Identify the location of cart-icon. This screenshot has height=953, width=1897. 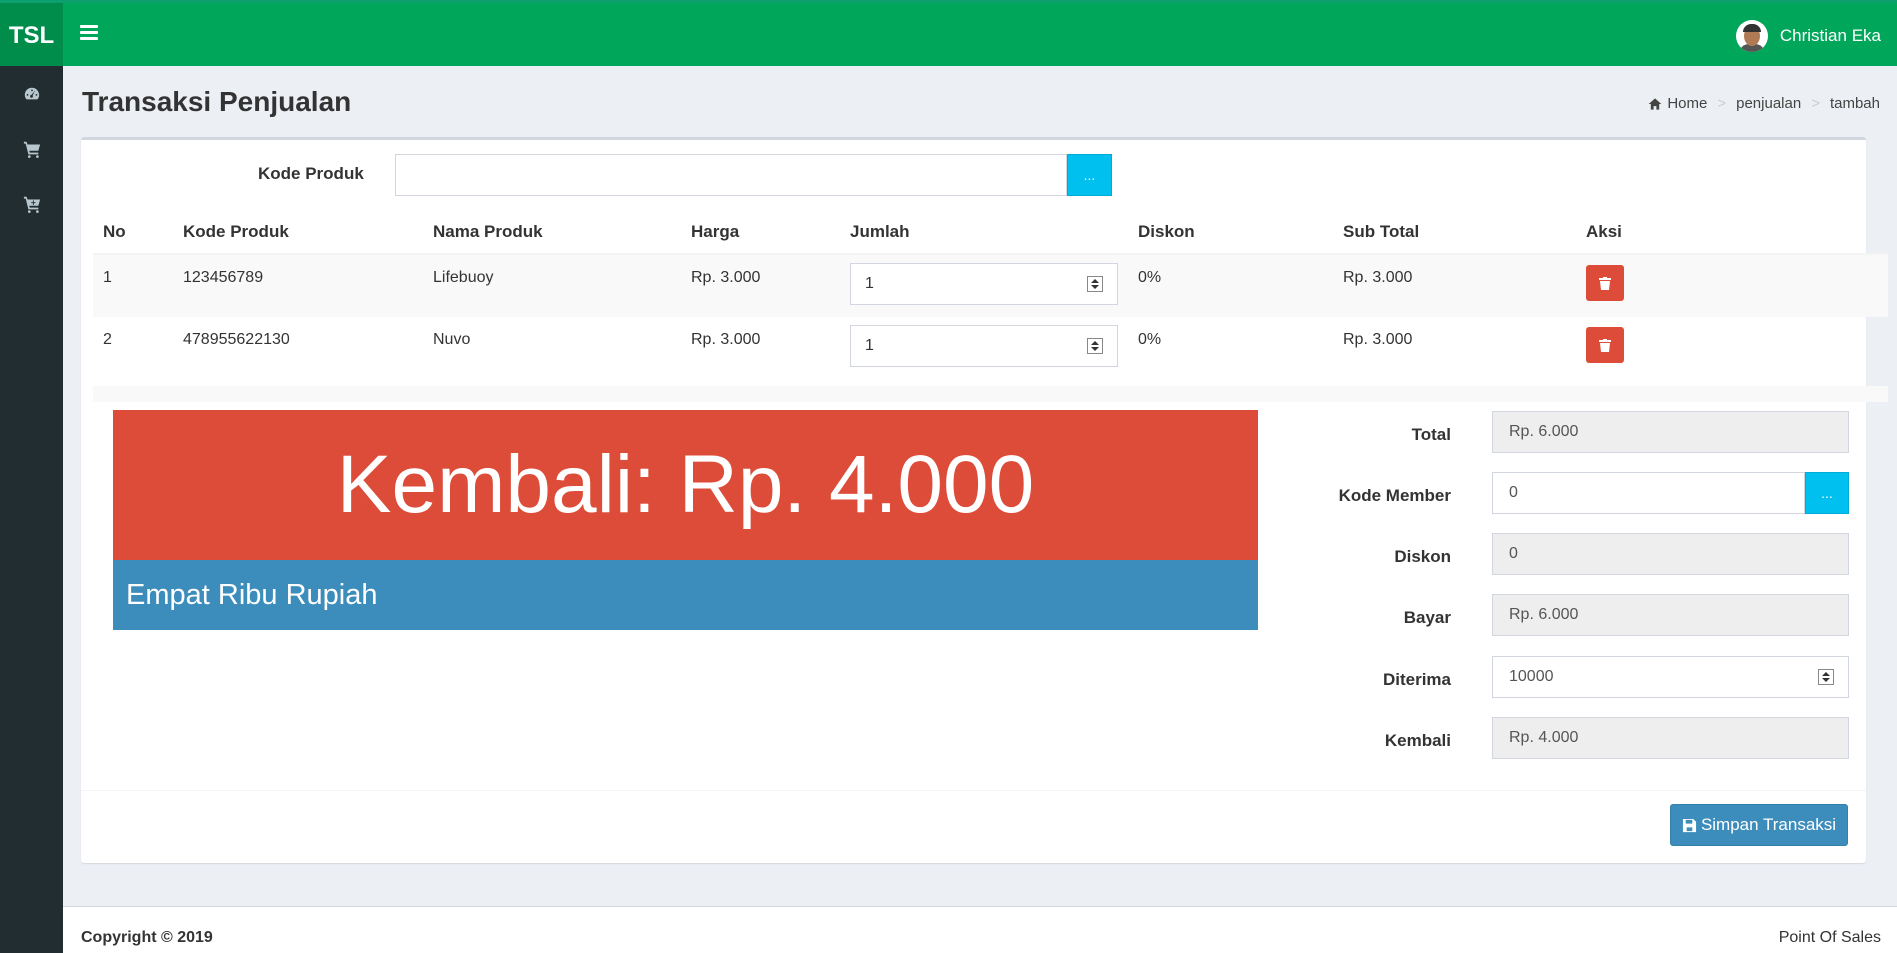
(31, 149).